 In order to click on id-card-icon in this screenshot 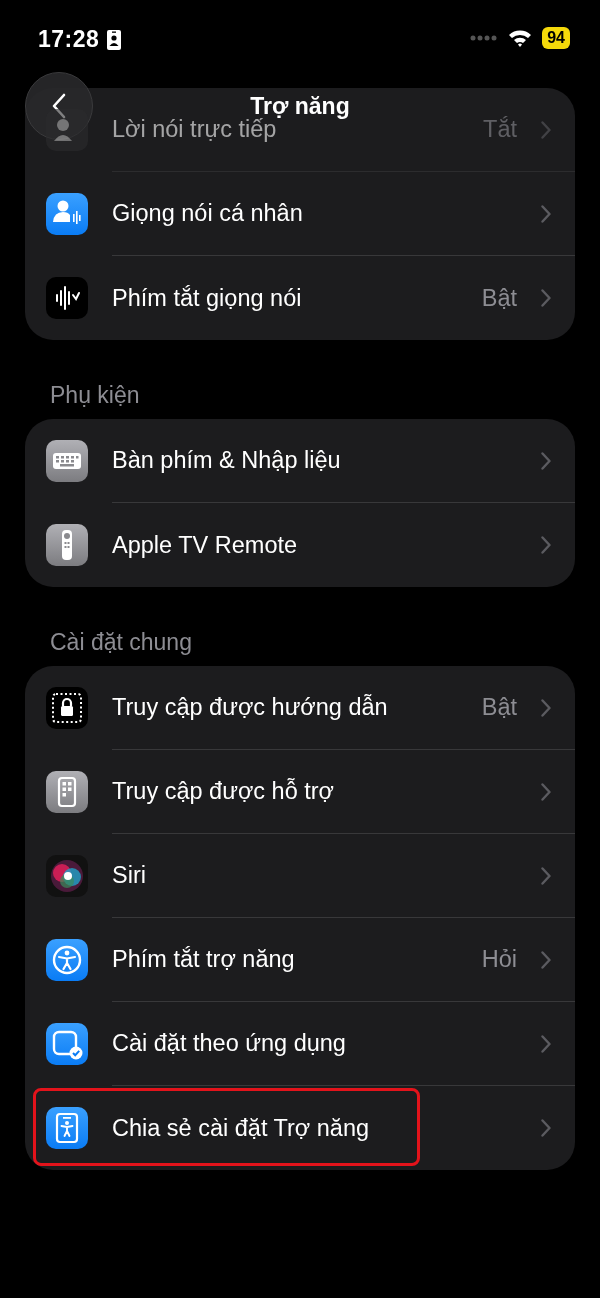, I will do `click(114, 39)`.